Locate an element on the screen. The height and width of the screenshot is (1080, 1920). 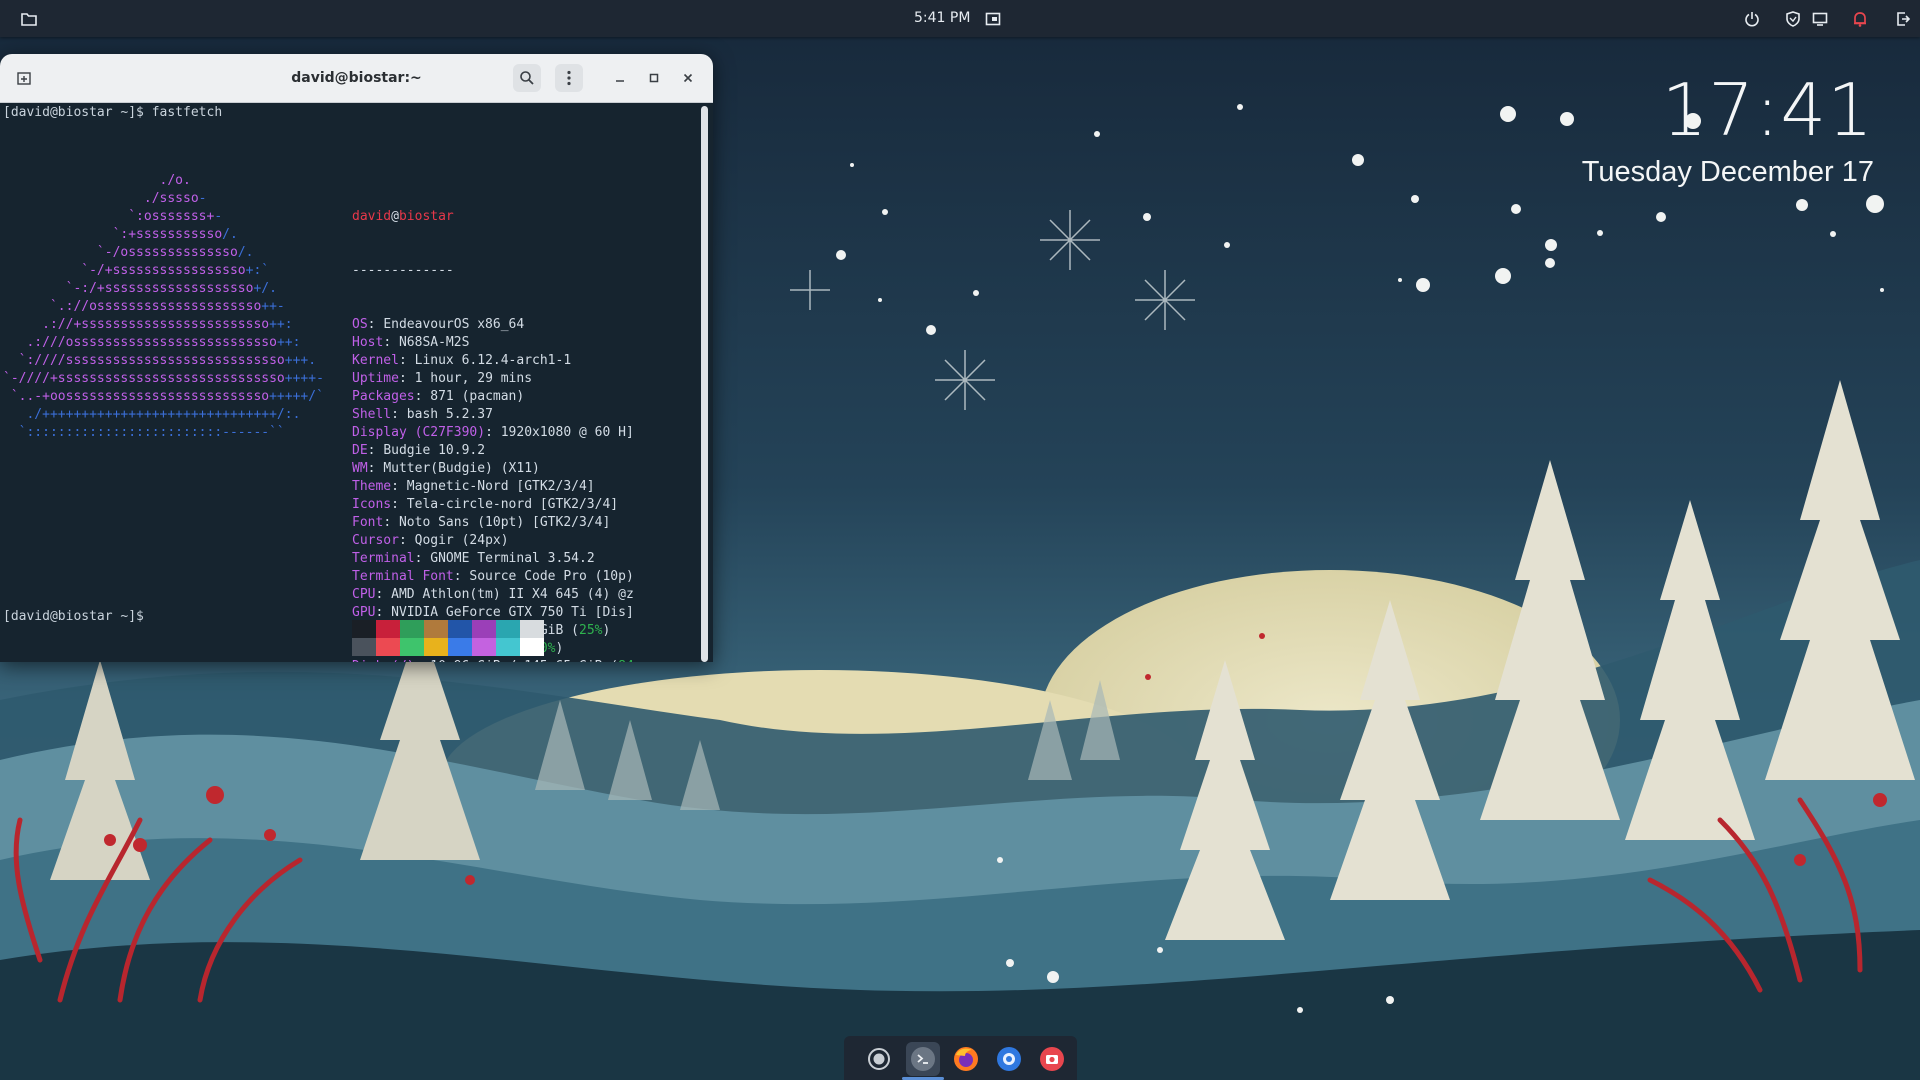
logo-line: .:///ossssssssssssssssssssssssso++: is located at coordinates (152, 342).